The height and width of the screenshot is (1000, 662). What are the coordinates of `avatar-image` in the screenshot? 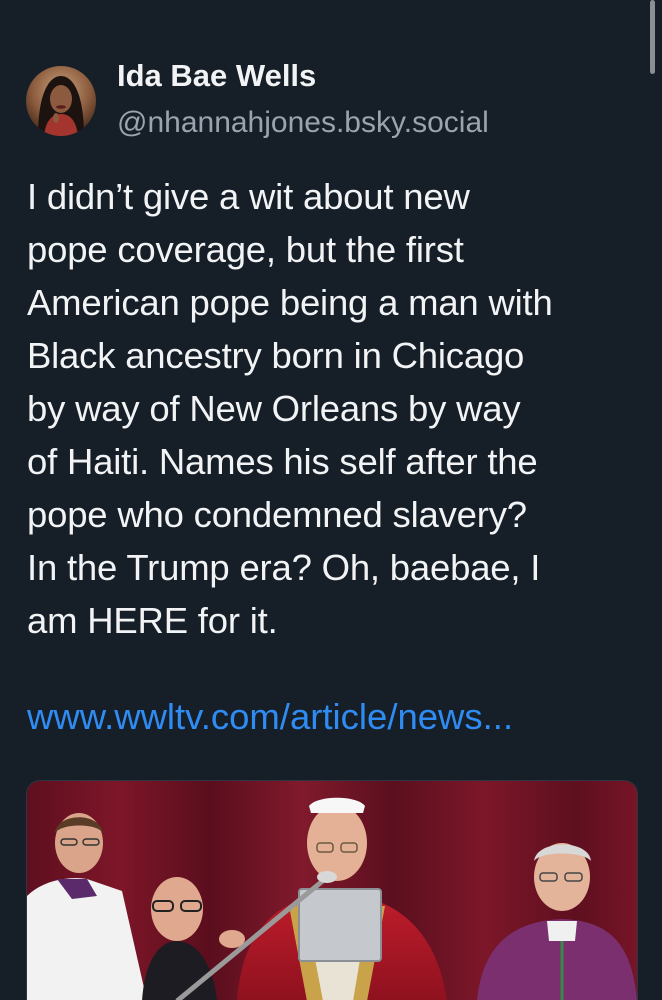 It's located at (61, 101).